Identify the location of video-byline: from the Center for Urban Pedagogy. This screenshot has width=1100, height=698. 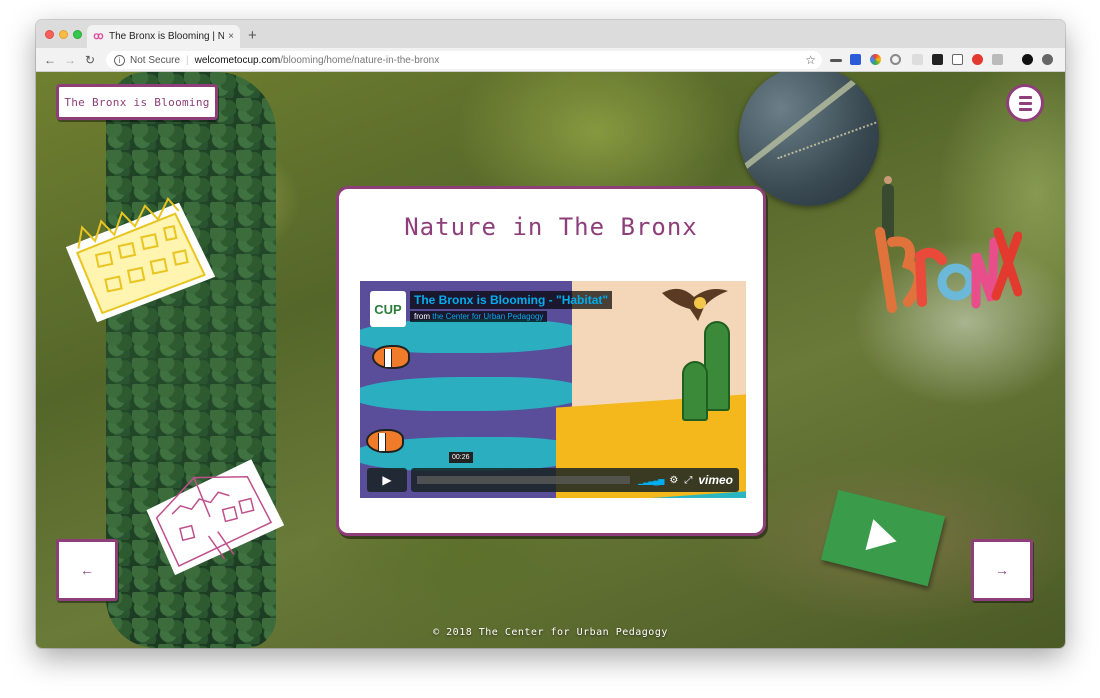
(479, 316).